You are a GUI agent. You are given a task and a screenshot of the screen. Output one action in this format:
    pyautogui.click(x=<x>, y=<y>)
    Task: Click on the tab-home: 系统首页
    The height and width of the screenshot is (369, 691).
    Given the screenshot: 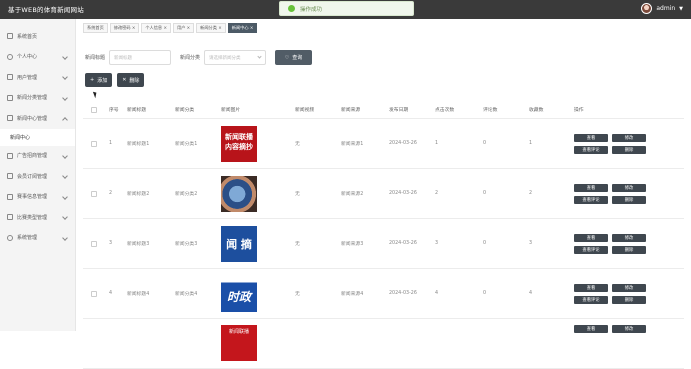 What is the action you would take?
    pyautogui.click(x=95, y=28)
    